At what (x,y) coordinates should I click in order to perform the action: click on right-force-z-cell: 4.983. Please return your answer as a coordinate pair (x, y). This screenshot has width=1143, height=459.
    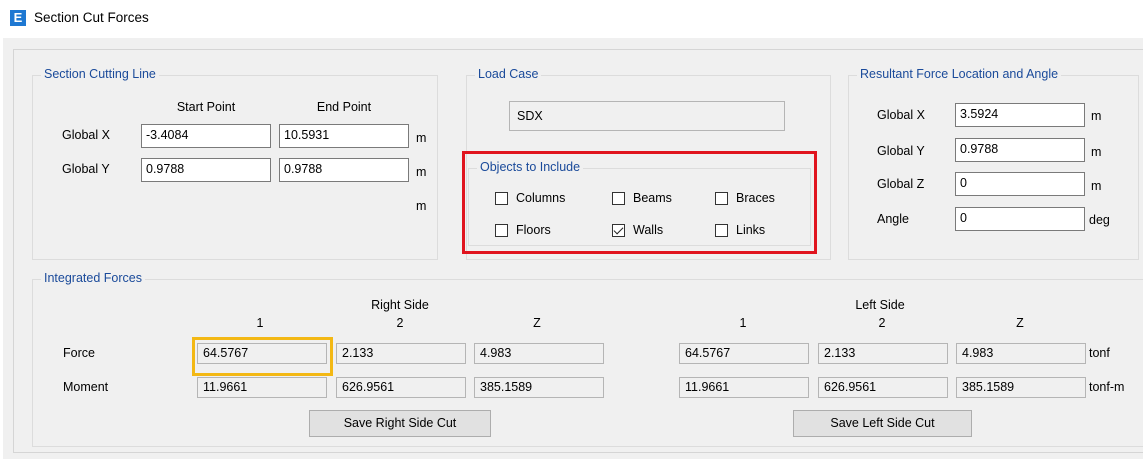
    Looking at the image, I should click on (539, 353).